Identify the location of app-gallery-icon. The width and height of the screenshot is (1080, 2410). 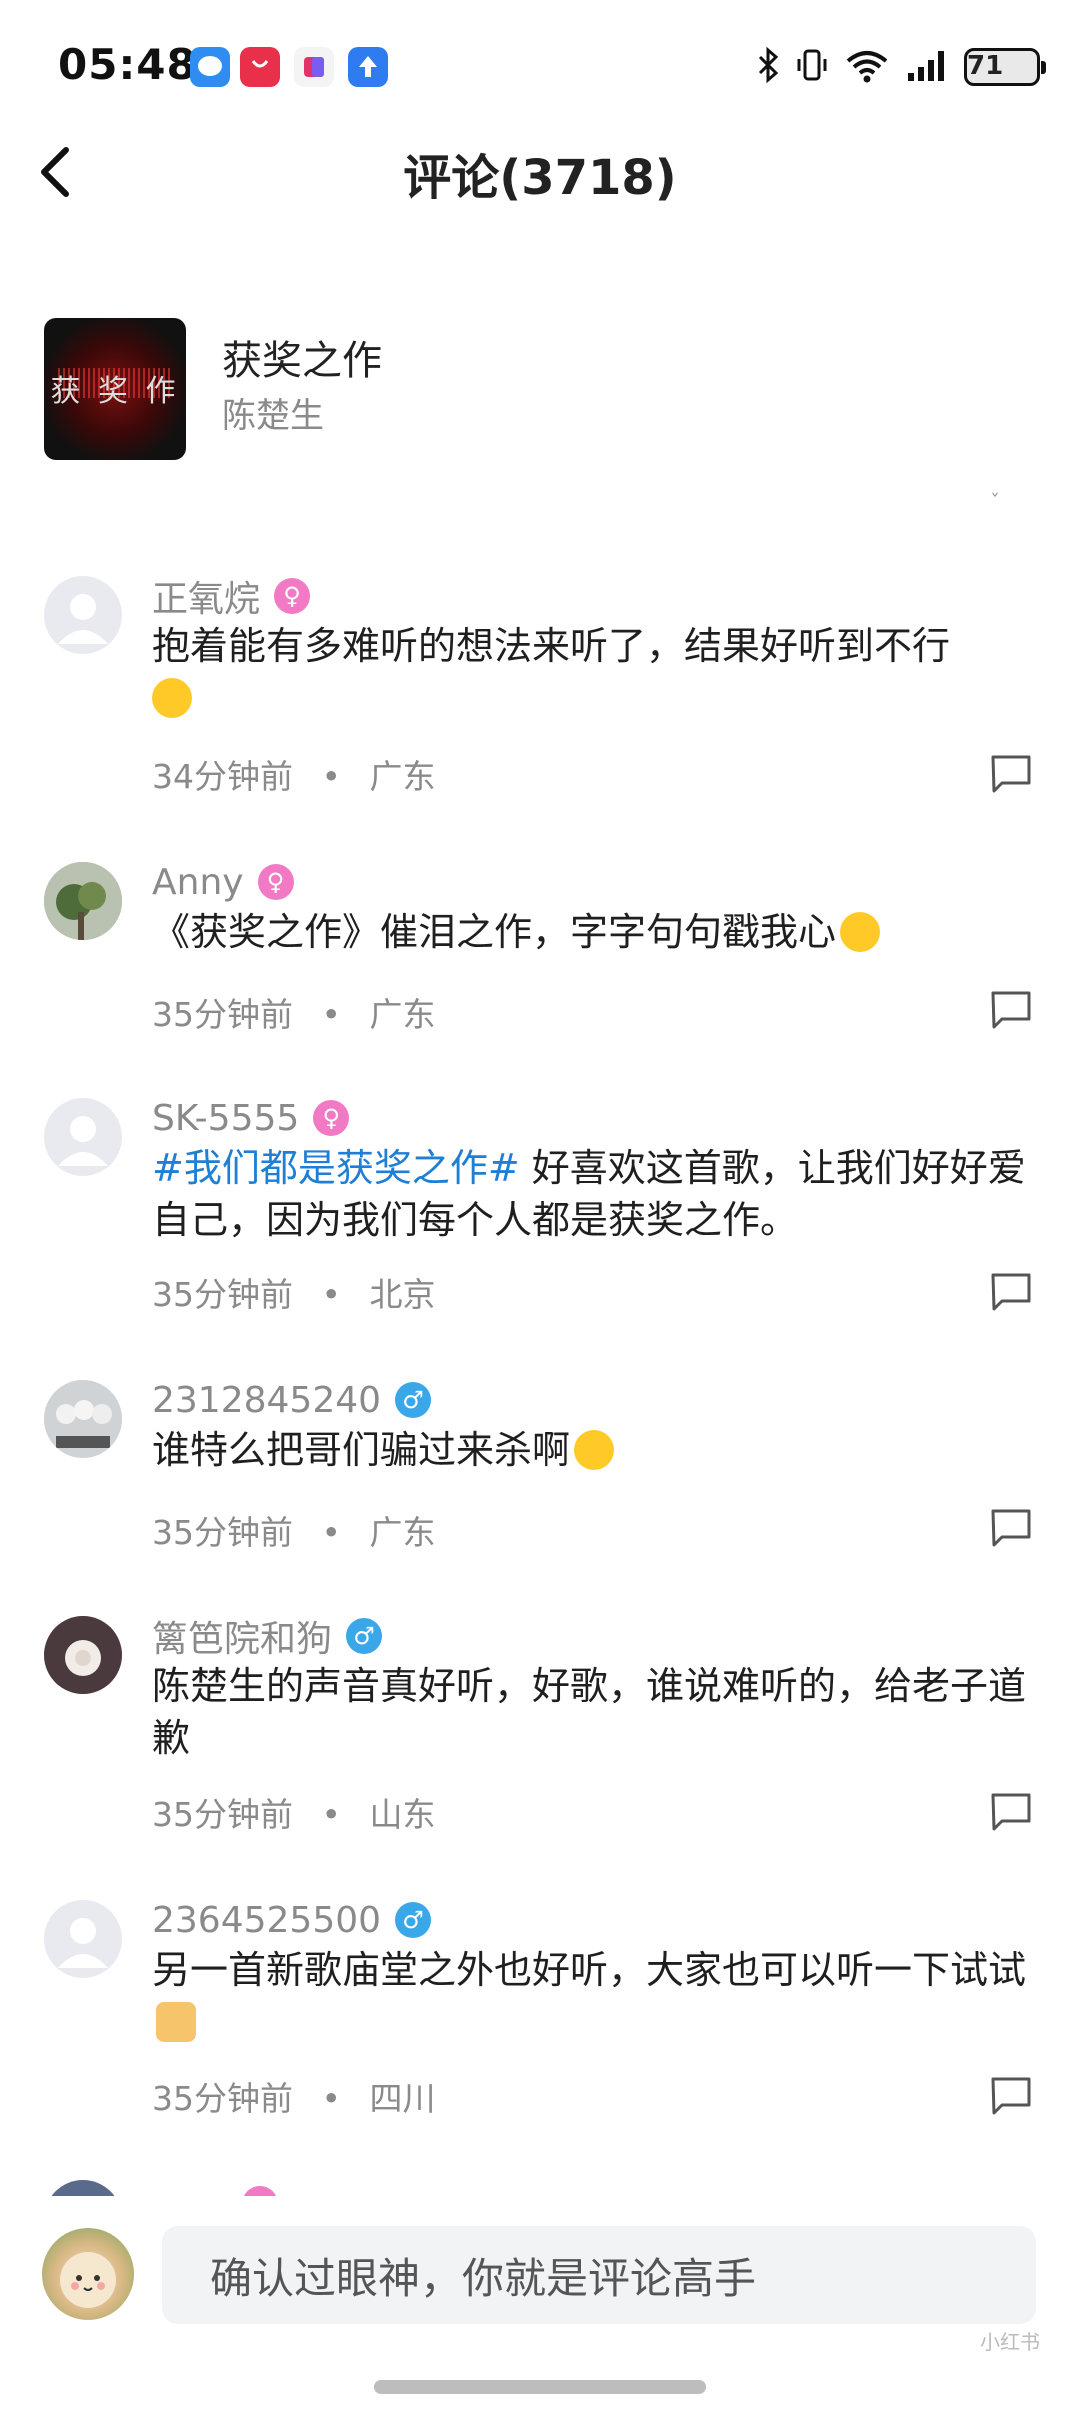
(260, 67).